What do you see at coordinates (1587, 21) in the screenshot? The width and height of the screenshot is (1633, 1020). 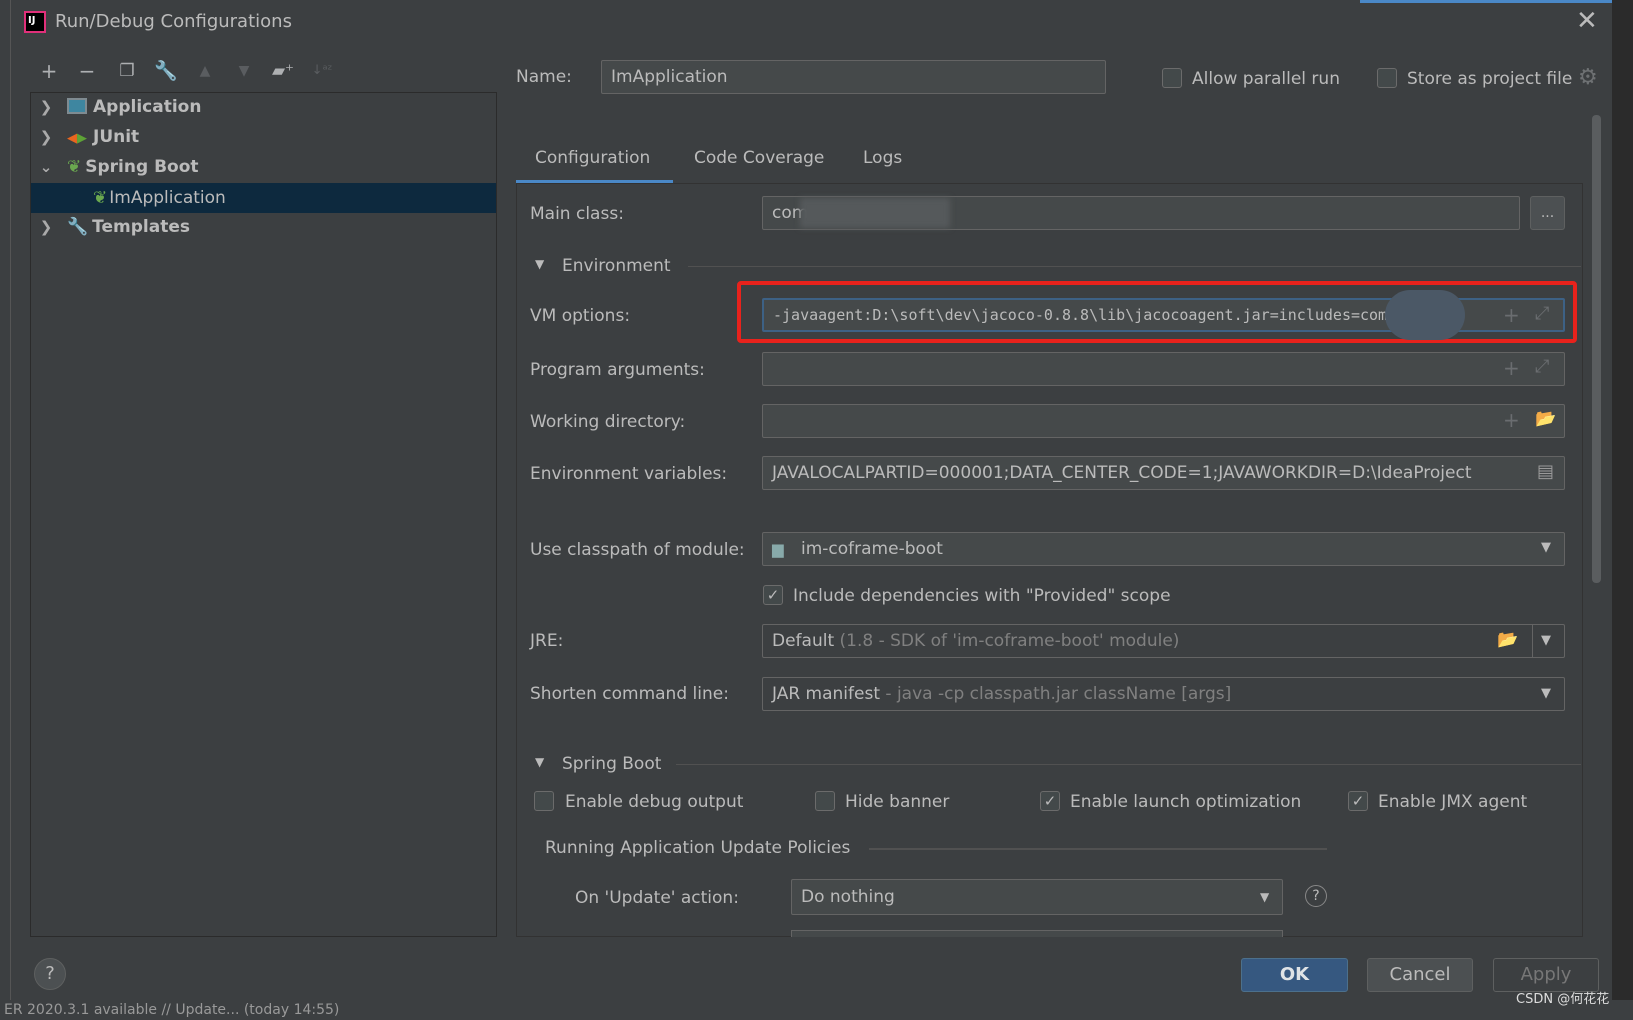 I see `close-icon: ✕` at bounding box center [1587, 21].